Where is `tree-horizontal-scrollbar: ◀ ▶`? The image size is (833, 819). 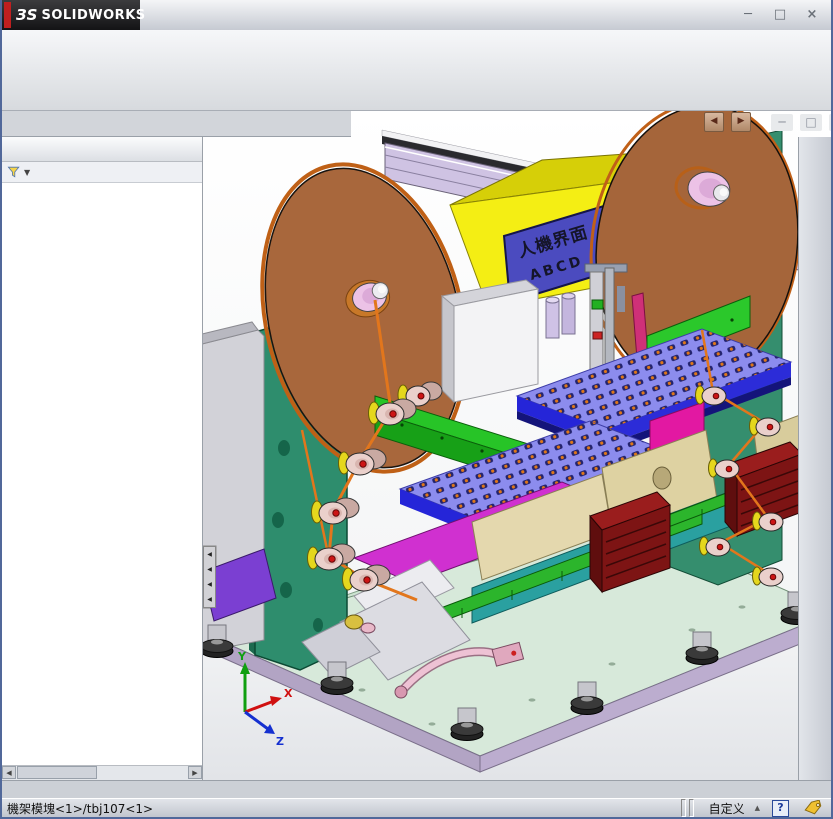 tree-horizontal-scrollbar: ◀ ▶ is located at coordinates (102, 772).